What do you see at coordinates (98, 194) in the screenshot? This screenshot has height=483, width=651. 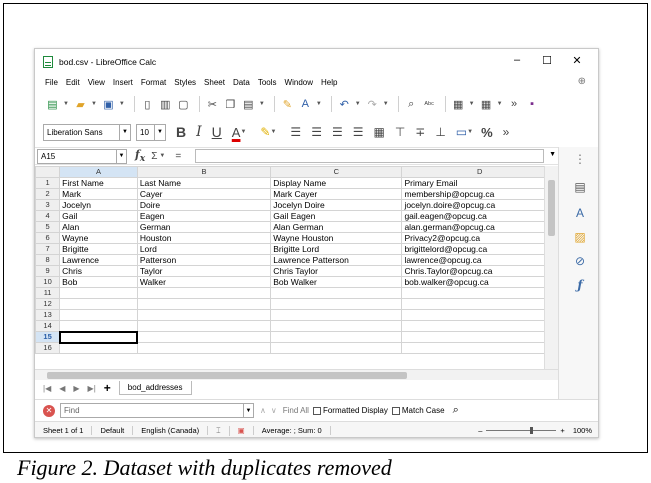 I see `cell-a: Mark` at bounding box center [98, 194].